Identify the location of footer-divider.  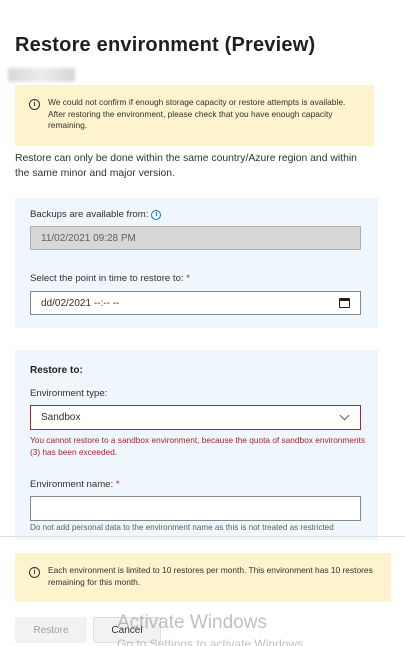
(202, 536).